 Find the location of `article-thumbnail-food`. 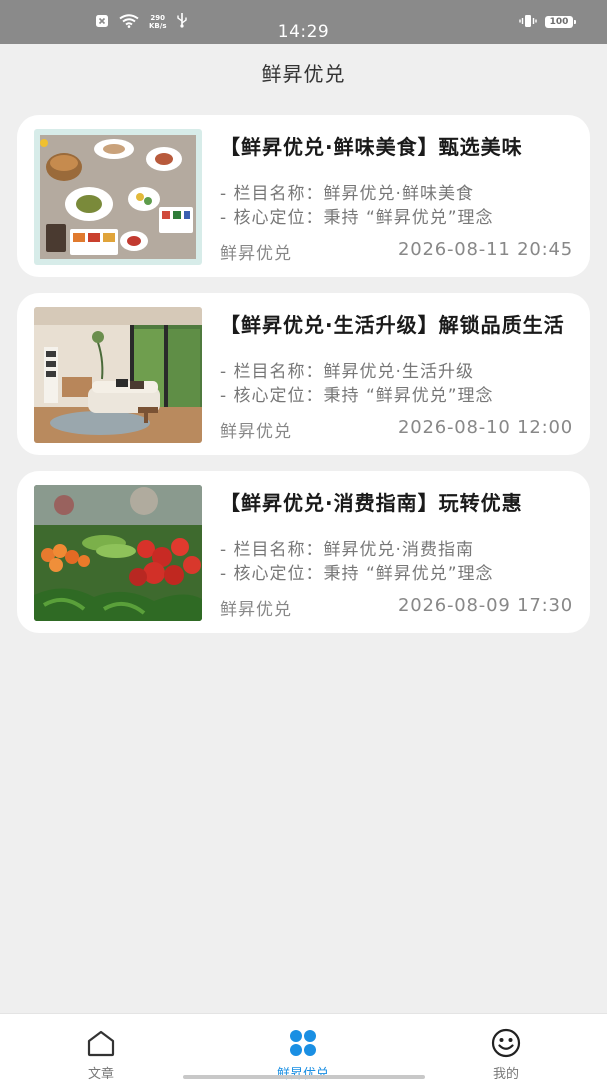

article-thumbnail-food is located at coordinates (118, 197).